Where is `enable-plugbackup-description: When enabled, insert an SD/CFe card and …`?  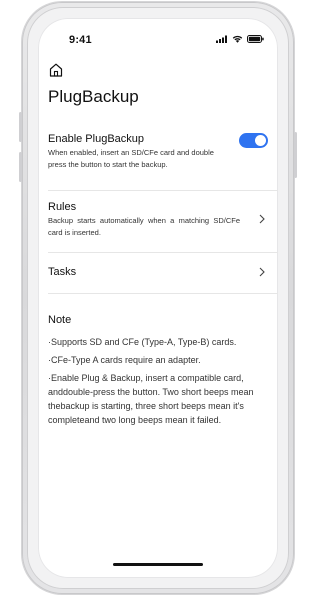
enable-plugbackup-description: When enabled, insert an SD/CFe card and … is located at coordinates (131, 158).